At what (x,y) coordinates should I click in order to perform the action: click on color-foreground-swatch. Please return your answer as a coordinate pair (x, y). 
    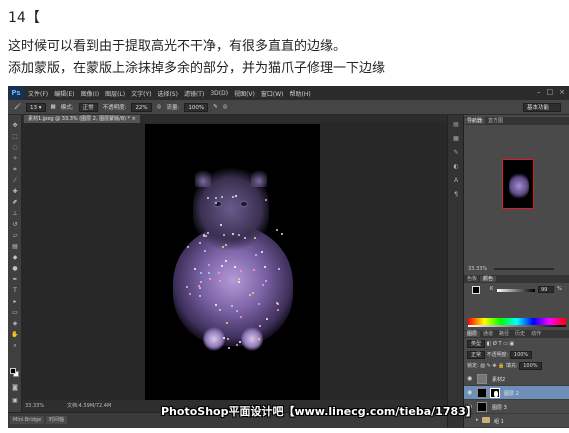
    Looking at the image, I should click on (476, 290).